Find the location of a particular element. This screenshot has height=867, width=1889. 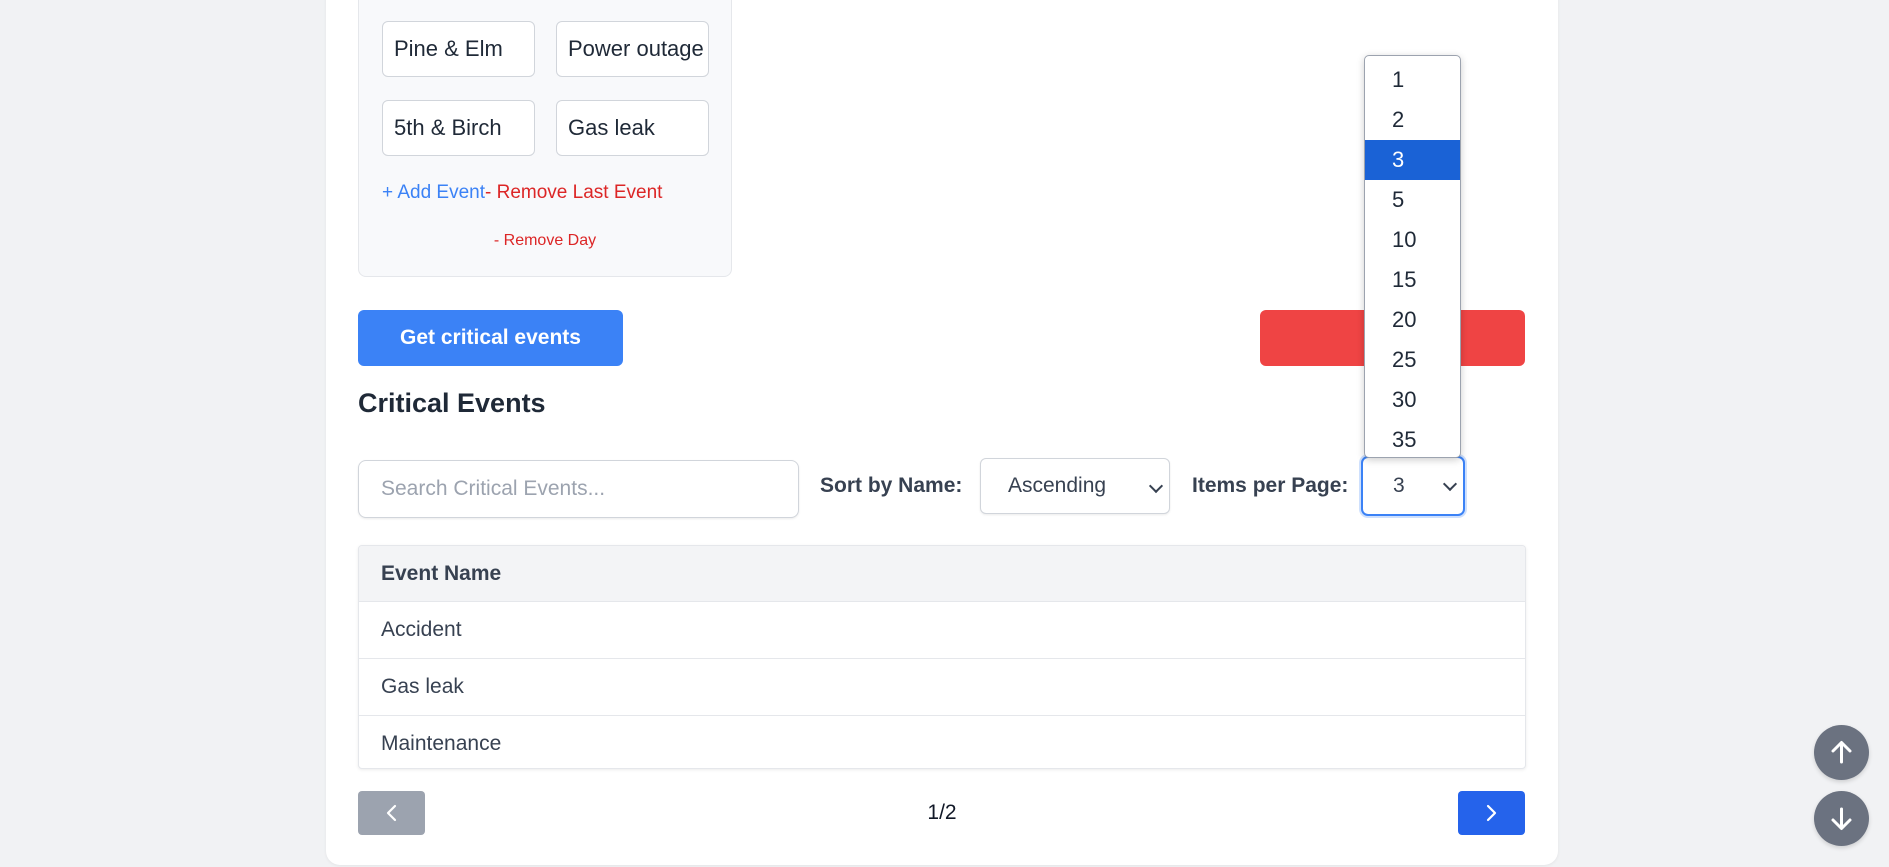

page-indicator: 1/2 is located at coordinates (942, 812).